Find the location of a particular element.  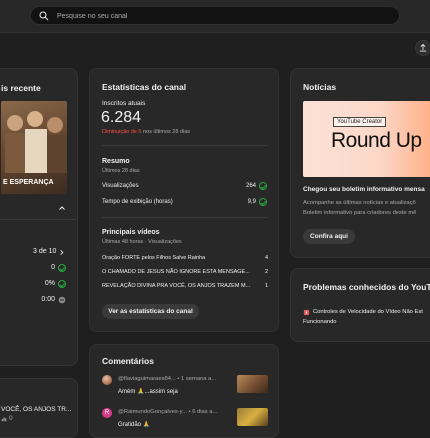

upload-button is located at coordinates (422, 48).